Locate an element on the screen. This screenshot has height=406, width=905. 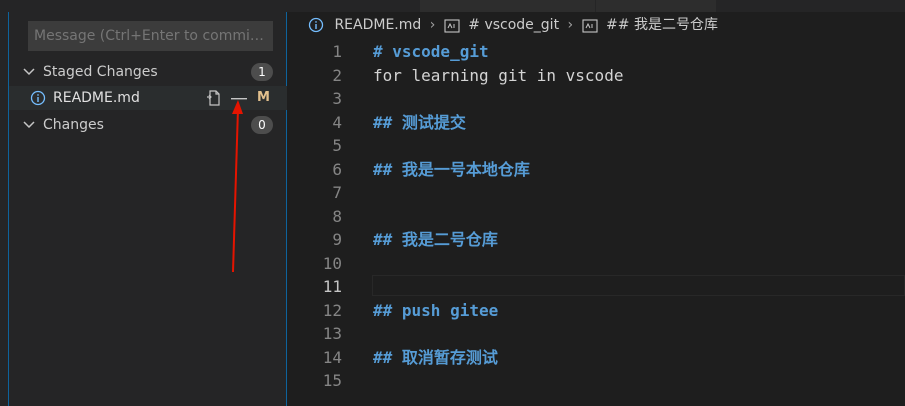
editor-line: 10 is located at coordinates (596, 263).